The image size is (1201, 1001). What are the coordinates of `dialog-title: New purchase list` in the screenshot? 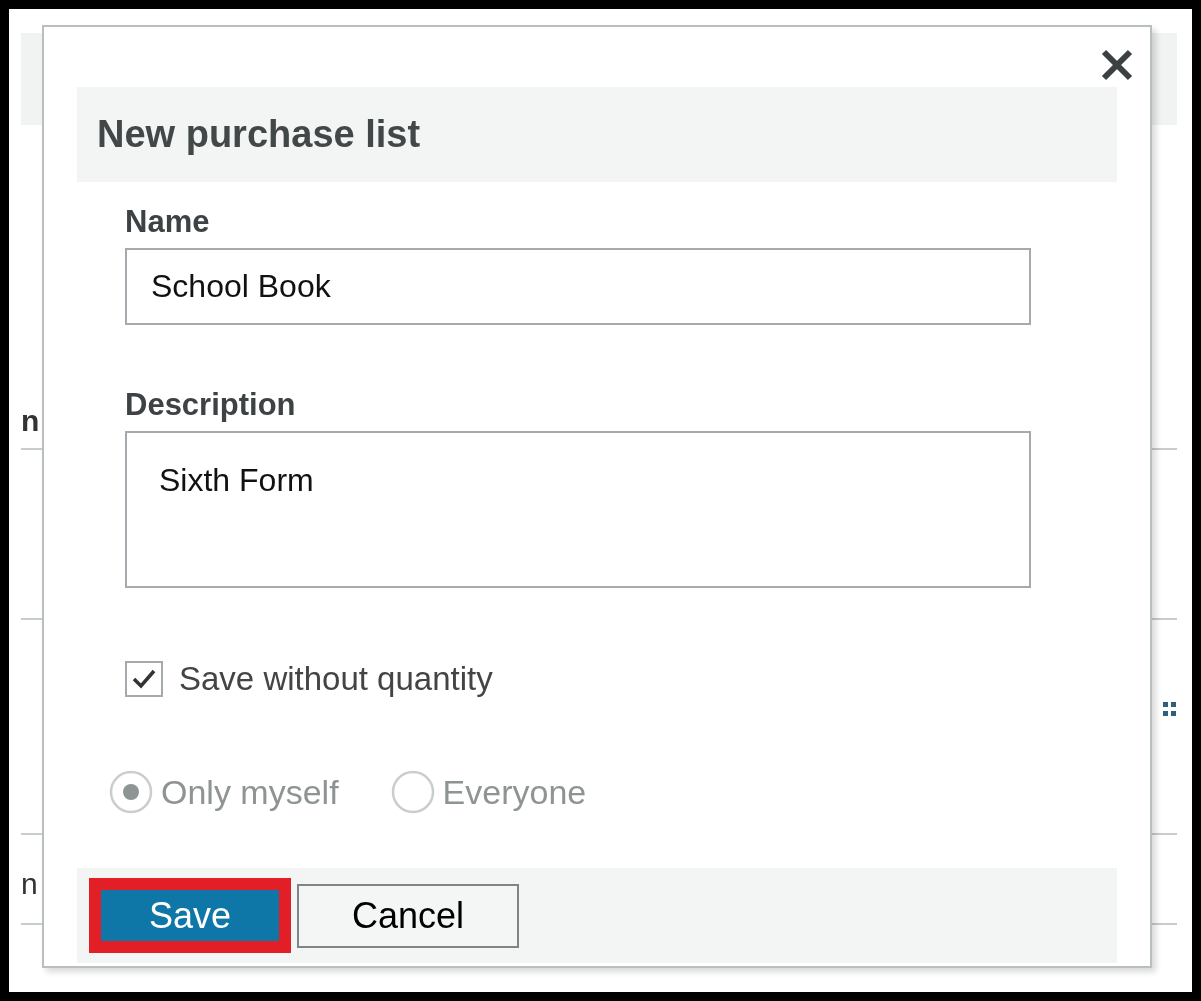 It's located at (259, 134).